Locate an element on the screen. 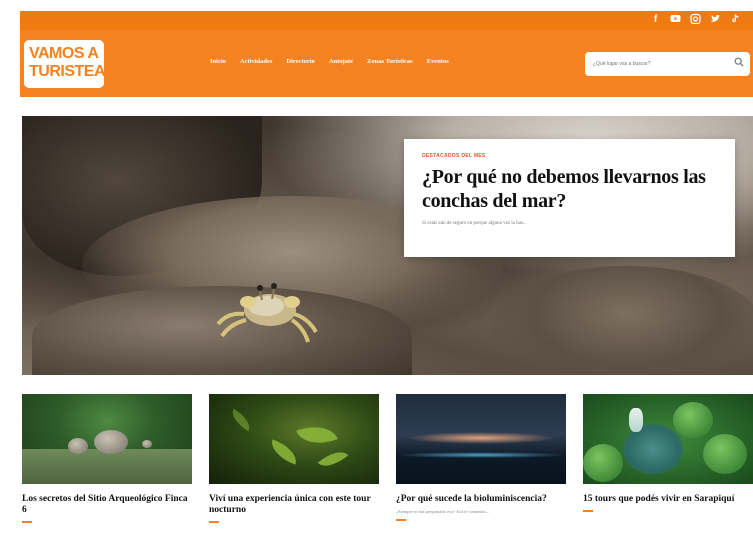 The width and height of the screenshot is (753, 540). twitter-icon is located at coordinates (715, 19).